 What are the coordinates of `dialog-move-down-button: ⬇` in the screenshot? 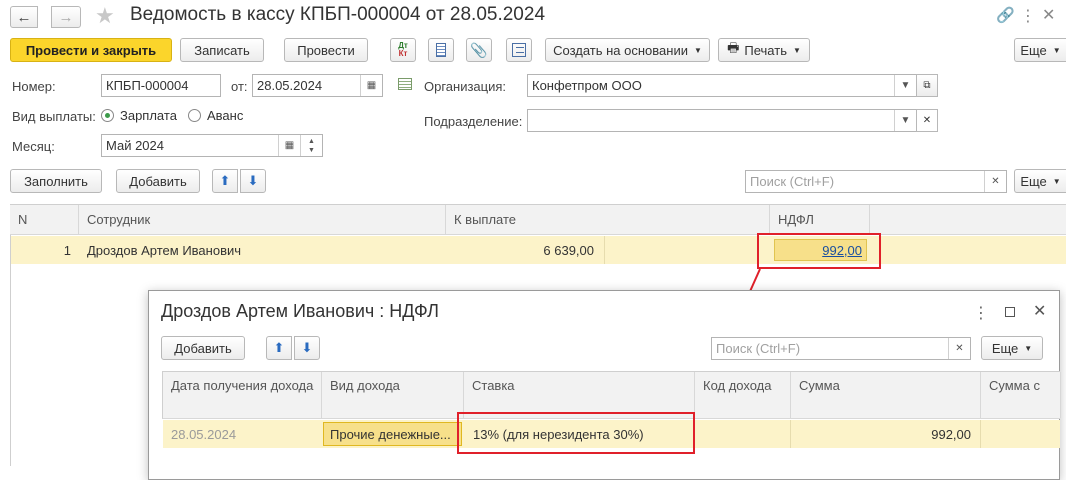 It's located at (307, 348).